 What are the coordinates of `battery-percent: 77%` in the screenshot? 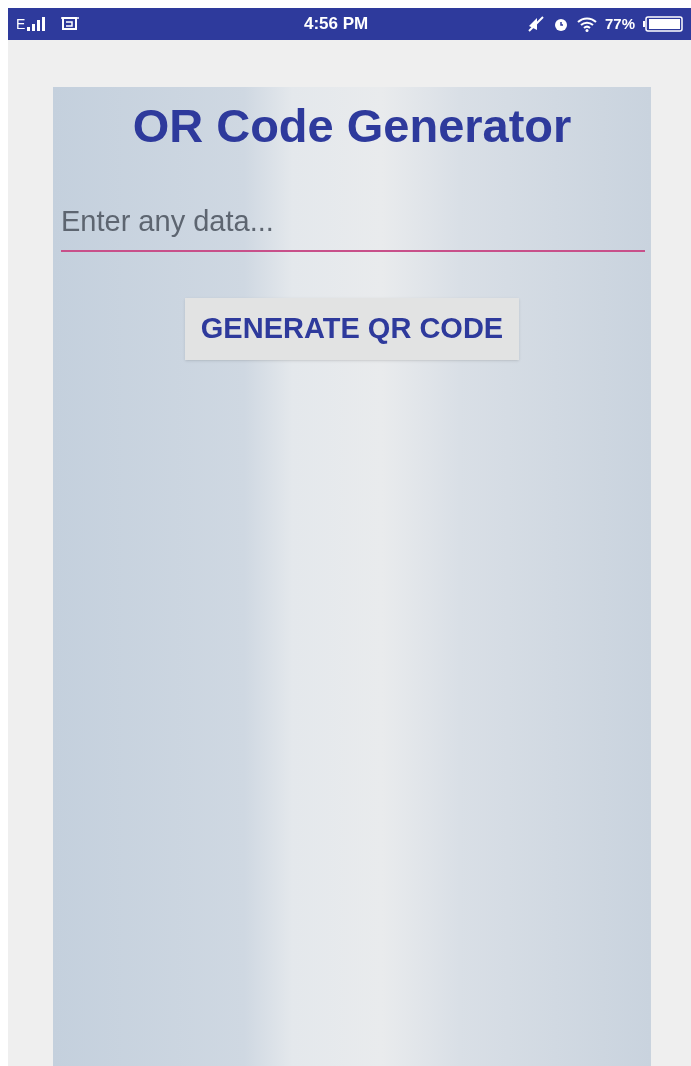 It's located at (619, 23).